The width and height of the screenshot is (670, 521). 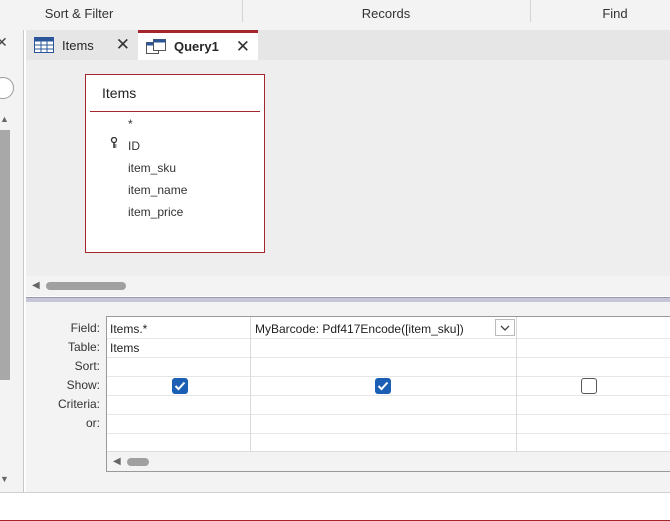 What do you see at coordinates (124, 348) in the screenshot?
I see `grid-cell-table: Items` at bounding box center [124, 348].